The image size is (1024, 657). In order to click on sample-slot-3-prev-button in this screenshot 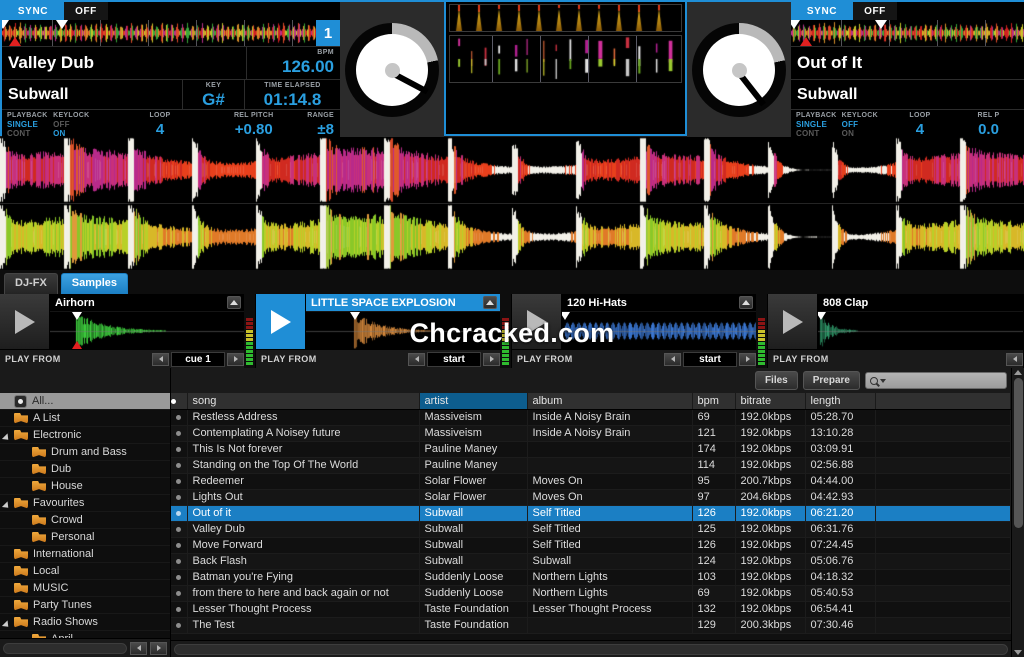, I will do `click(672, 359)`.